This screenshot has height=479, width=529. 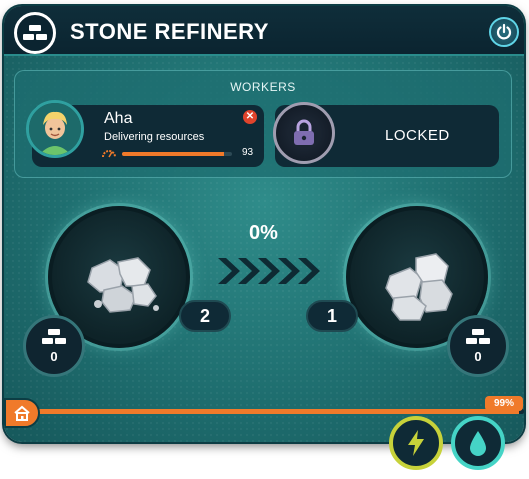 I want to click on power-button, so click(x=504, y=32).